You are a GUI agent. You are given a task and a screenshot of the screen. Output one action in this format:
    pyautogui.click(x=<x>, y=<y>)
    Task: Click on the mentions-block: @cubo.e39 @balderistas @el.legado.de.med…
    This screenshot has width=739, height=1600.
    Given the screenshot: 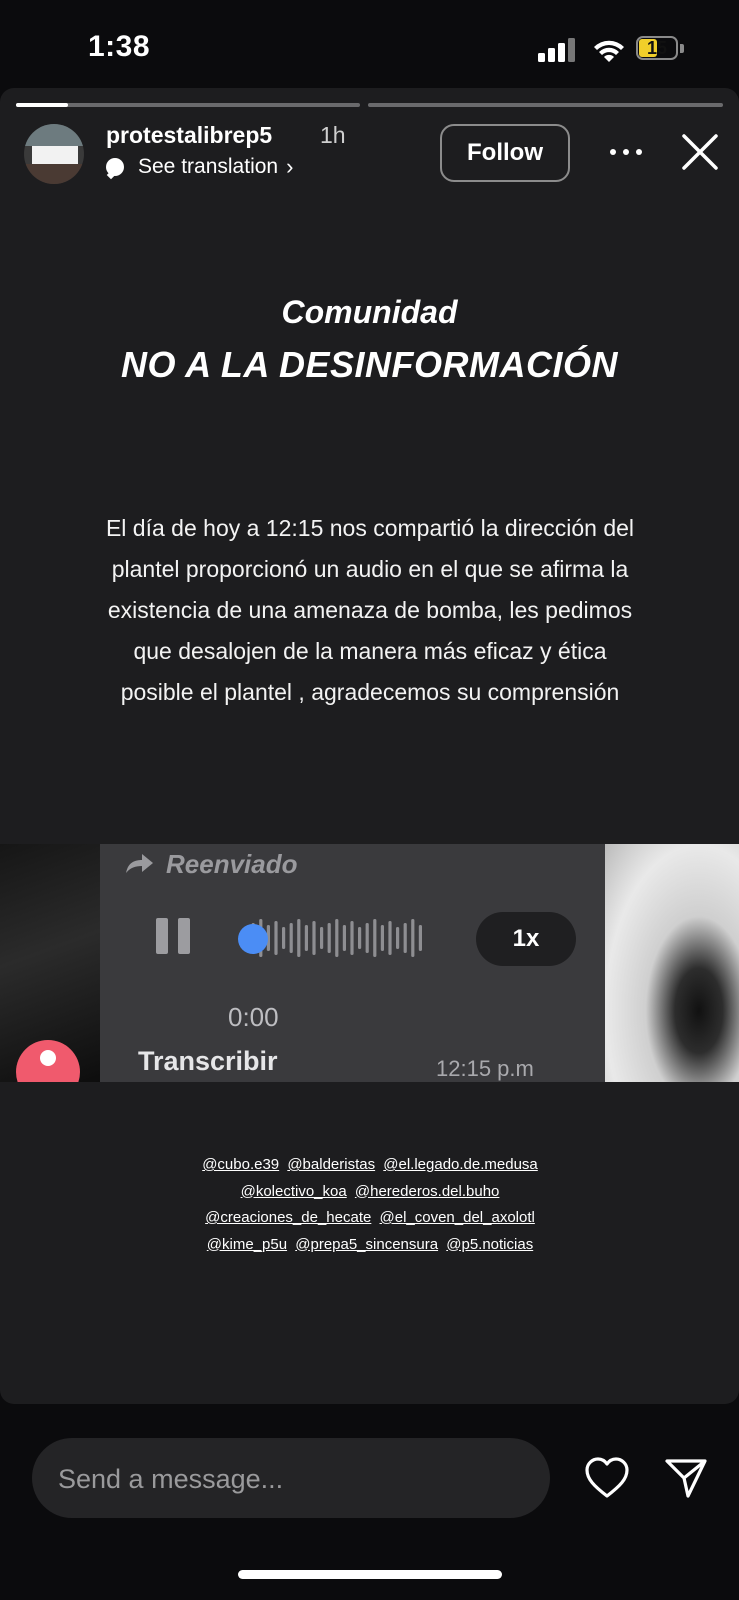 What is the action you would take?
    pyautogui.click(x=370, y=1205)
    